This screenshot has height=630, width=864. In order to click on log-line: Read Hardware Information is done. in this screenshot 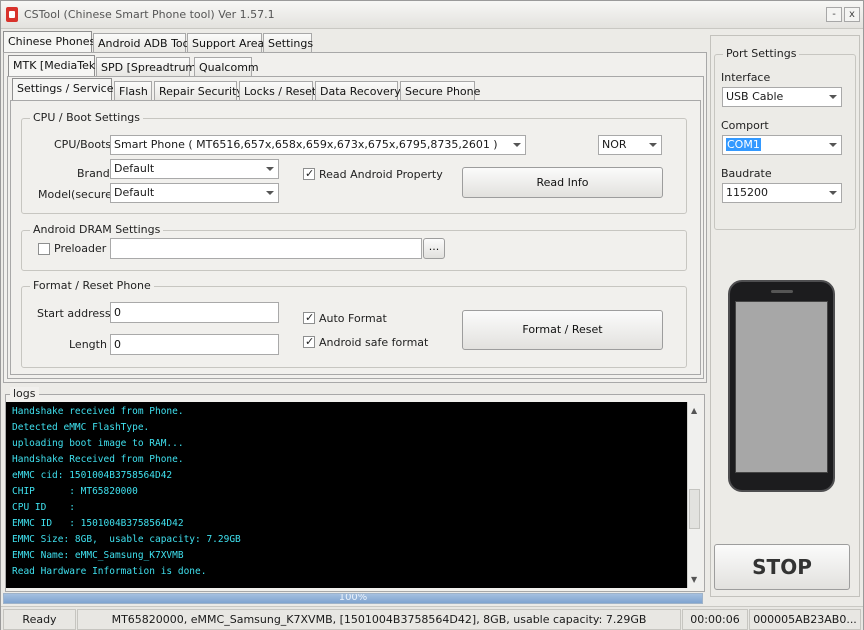, I will do `click(109, 571)`.